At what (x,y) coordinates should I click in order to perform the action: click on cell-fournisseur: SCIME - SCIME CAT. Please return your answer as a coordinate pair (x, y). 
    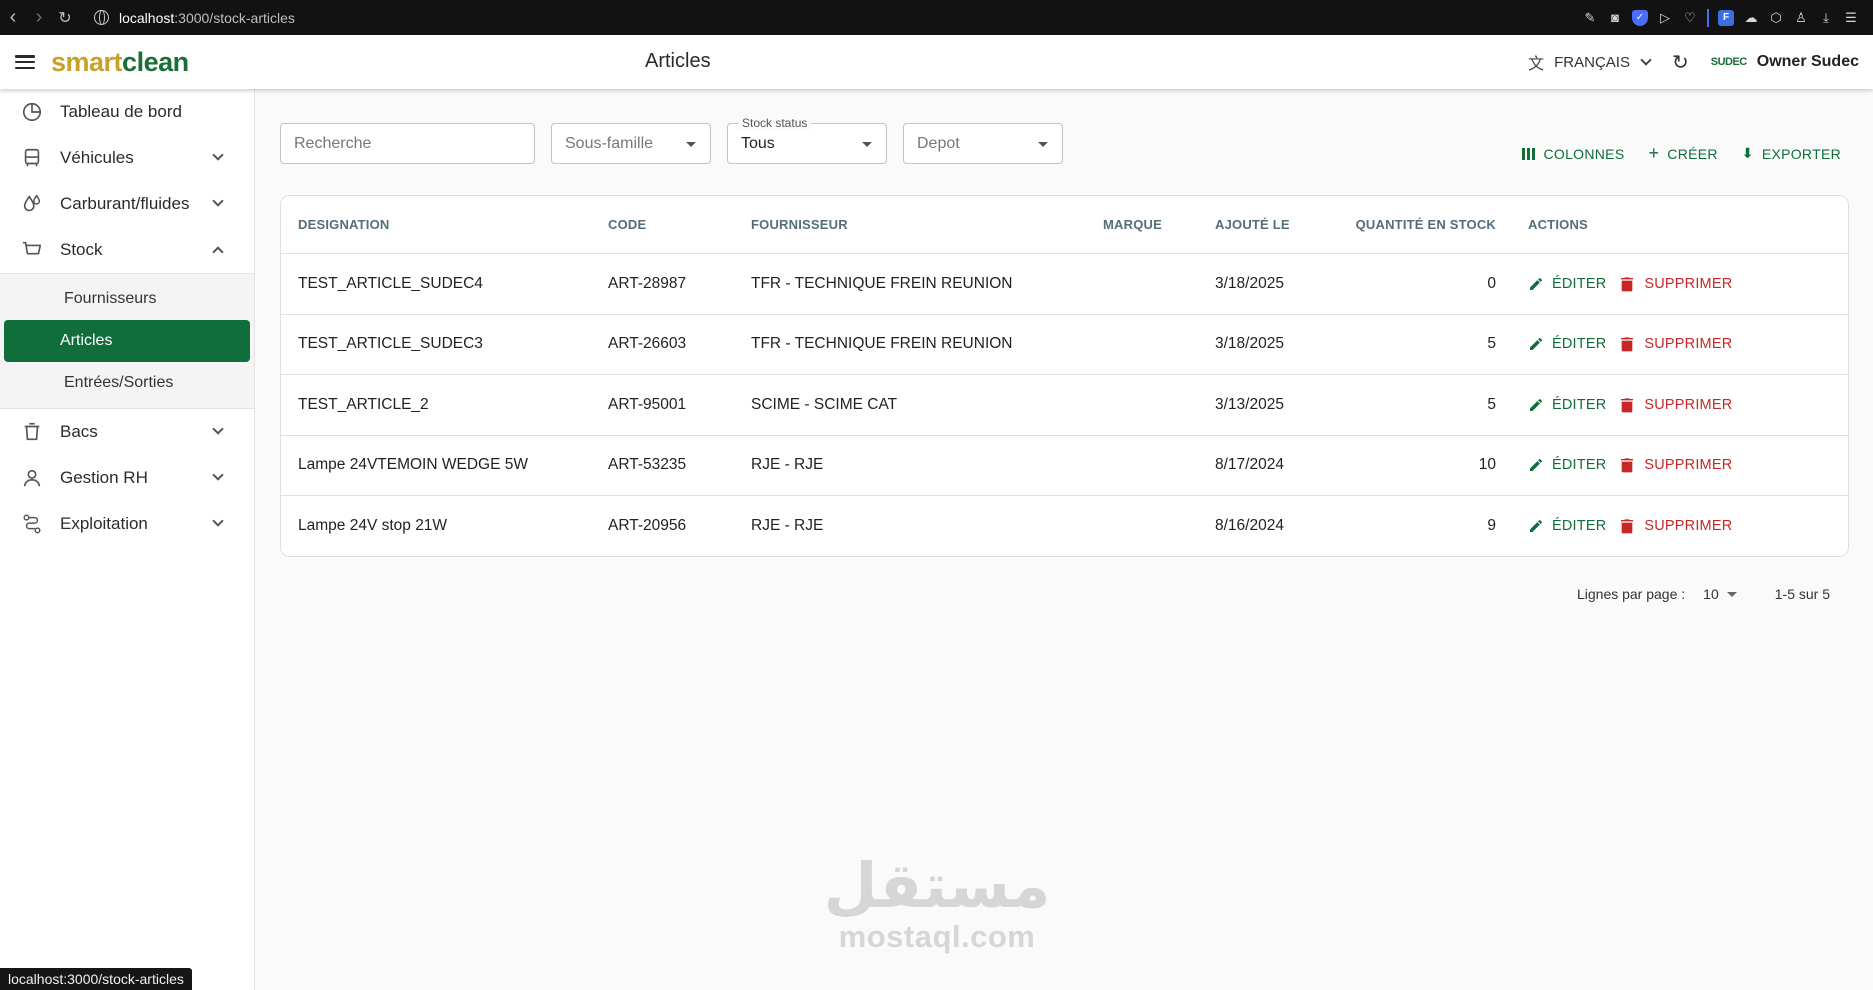
    Looking at the image, I should click on (824, 404).